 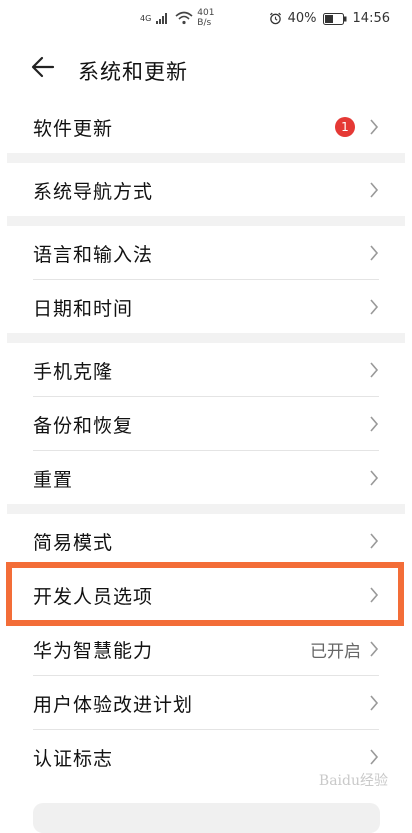 I want to click on huawei-smart-ability-item: 华为智慧能力 已开启, so click(x=206, y=649).